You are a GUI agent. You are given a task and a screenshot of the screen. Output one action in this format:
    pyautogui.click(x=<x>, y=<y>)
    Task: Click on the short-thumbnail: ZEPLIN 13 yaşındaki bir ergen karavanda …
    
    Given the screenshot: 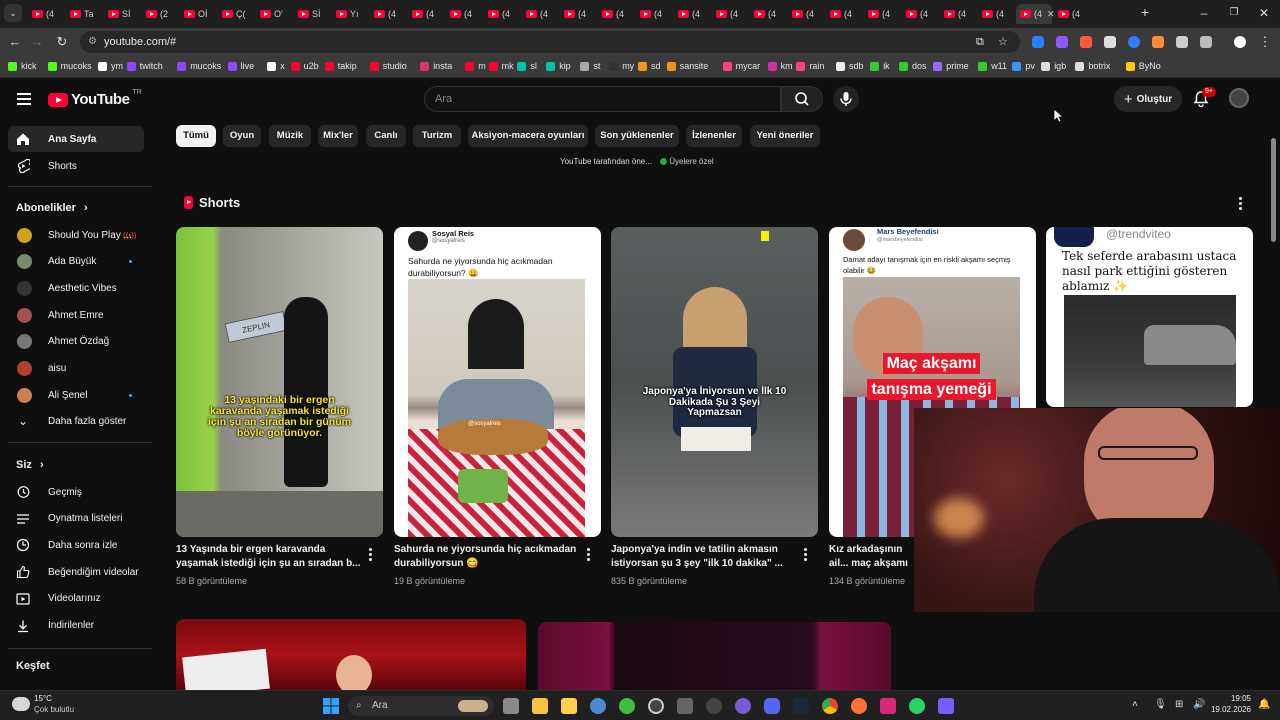 What is the action you would take?
    pyautogui.click(x=279, y=382)
    